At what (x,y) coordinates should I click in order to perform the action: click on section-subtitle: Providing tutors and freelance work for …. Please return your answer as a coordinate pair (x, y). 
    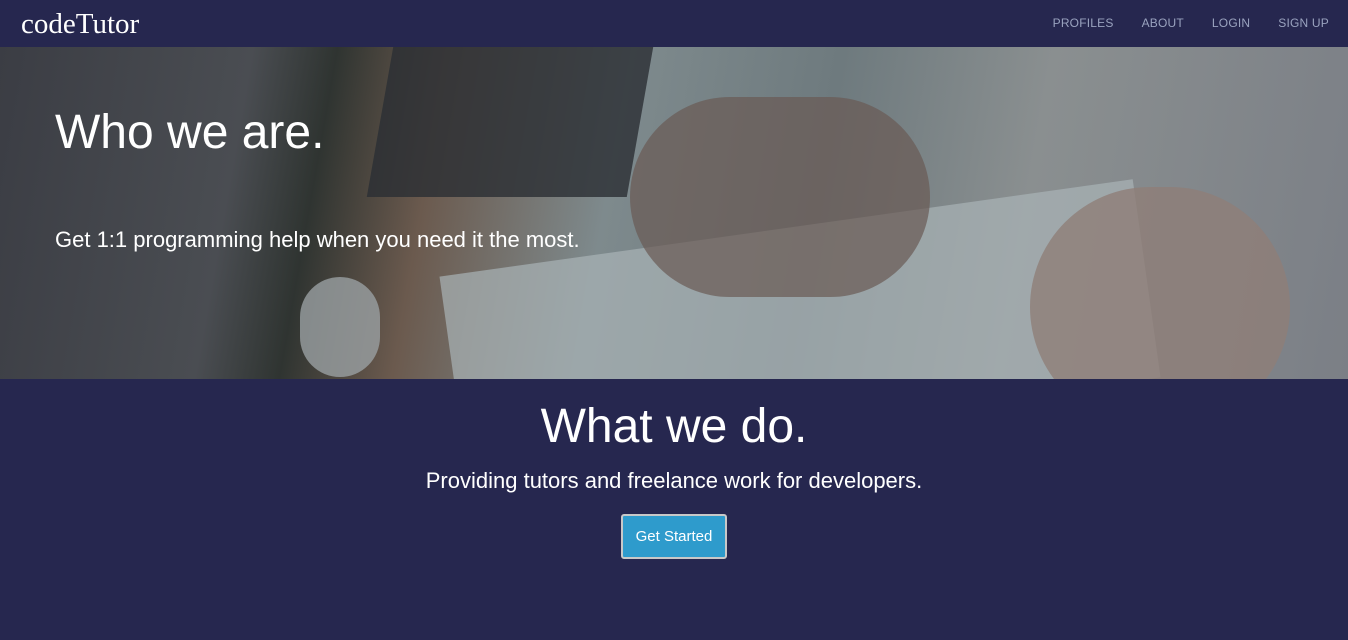
    Looking at the image, I should click on (674, 480).